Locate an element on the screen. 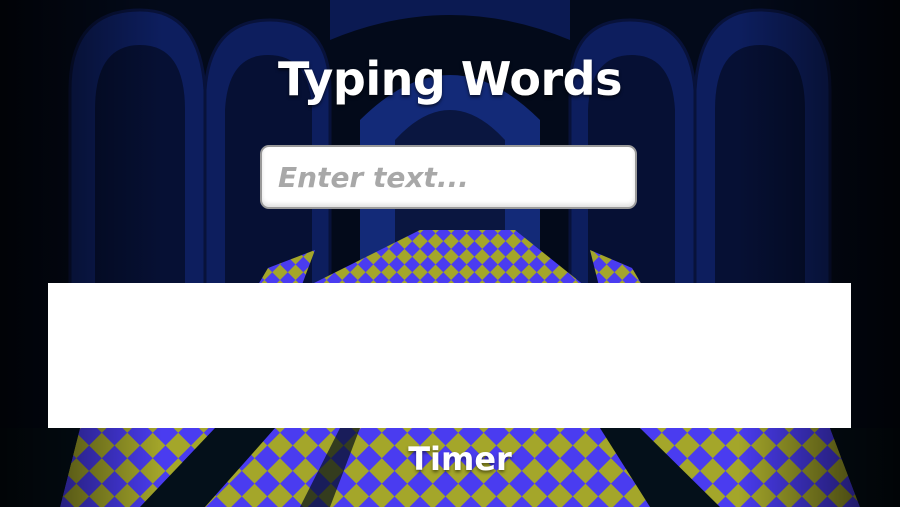 The width and height of the screenshot is (900, 507). timer-label: Timer is located at coordinates (460, 459).